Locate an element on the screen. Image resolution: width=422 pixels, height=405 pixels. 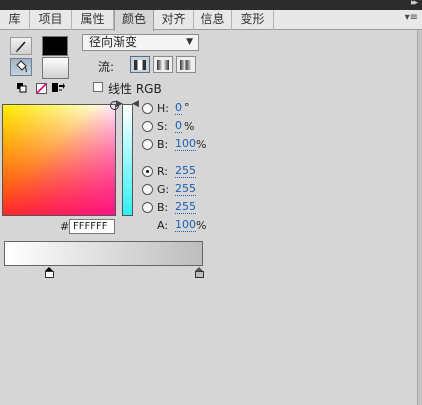
linear-rgb-label: 线性 RGB is located at coordinates (135, 89).